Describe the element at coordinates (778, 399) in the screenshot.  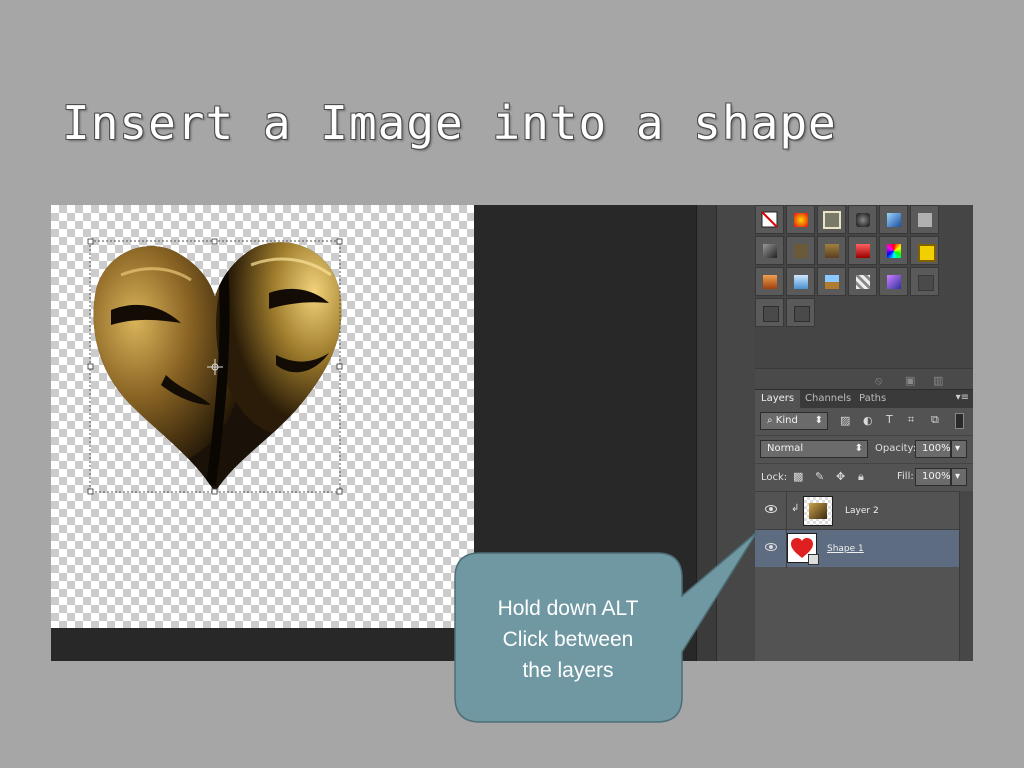
I see `tab-layers: Layers` at that location.